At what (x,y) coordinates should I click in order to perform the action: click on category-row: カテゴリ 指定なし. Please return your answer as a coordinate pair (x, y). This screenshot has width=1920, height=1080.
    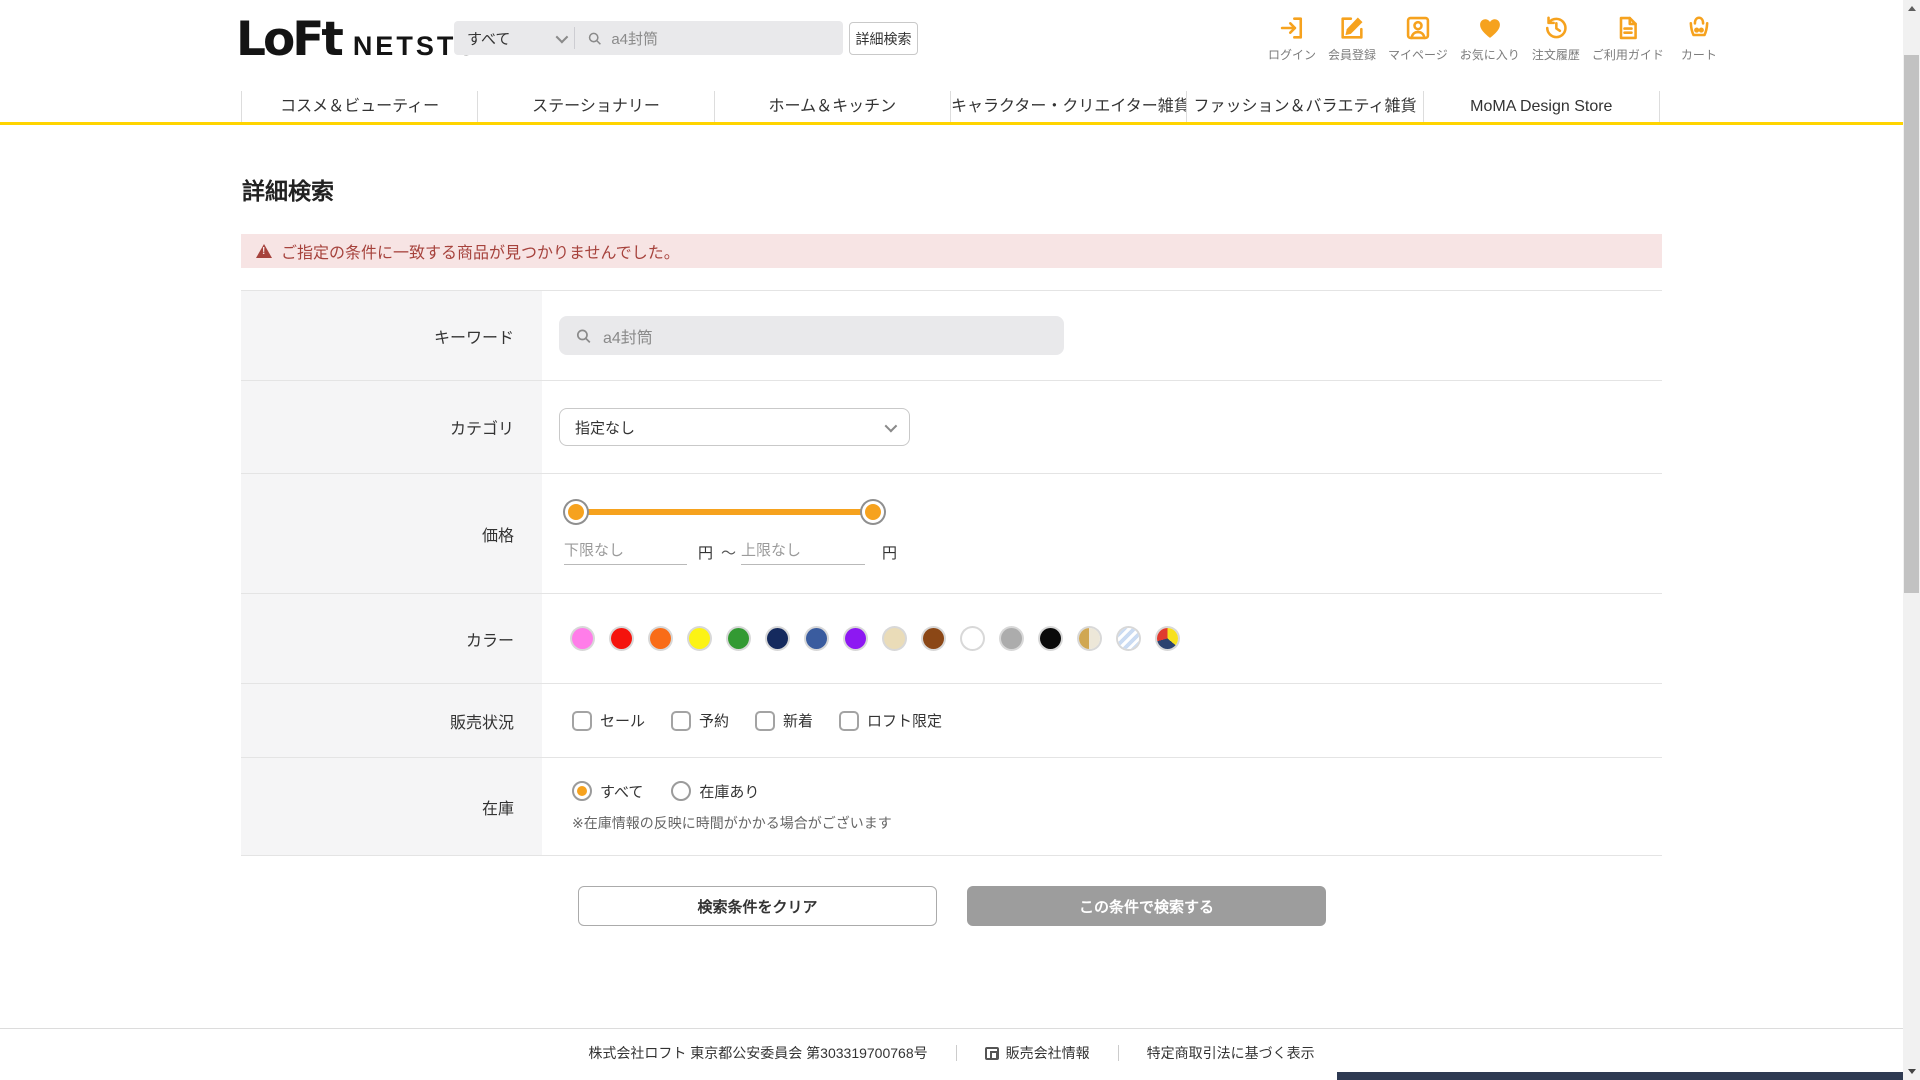
    Looking at the image, I should click on (951, 426).